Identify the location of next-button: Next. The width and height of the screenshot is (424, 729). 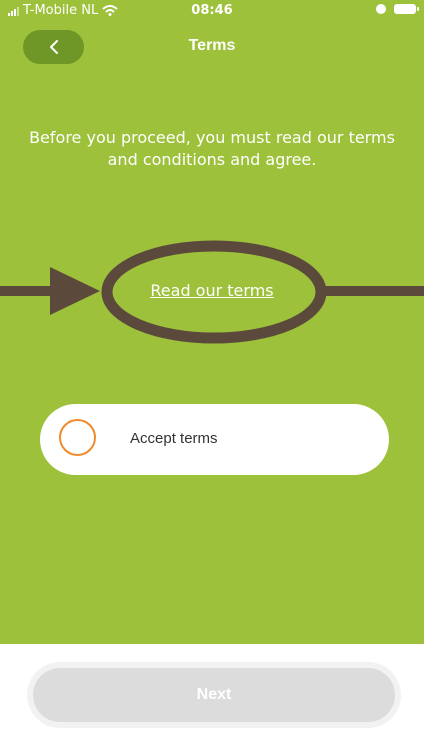
(214, 695).